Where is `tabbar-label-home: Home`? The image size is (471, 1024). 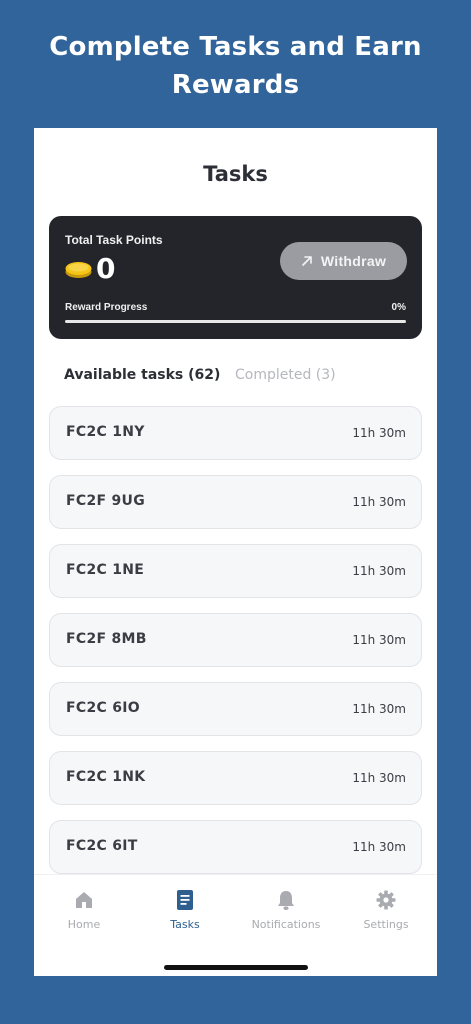
tabbar-label-home: Home is located at coordinates (84, 924).